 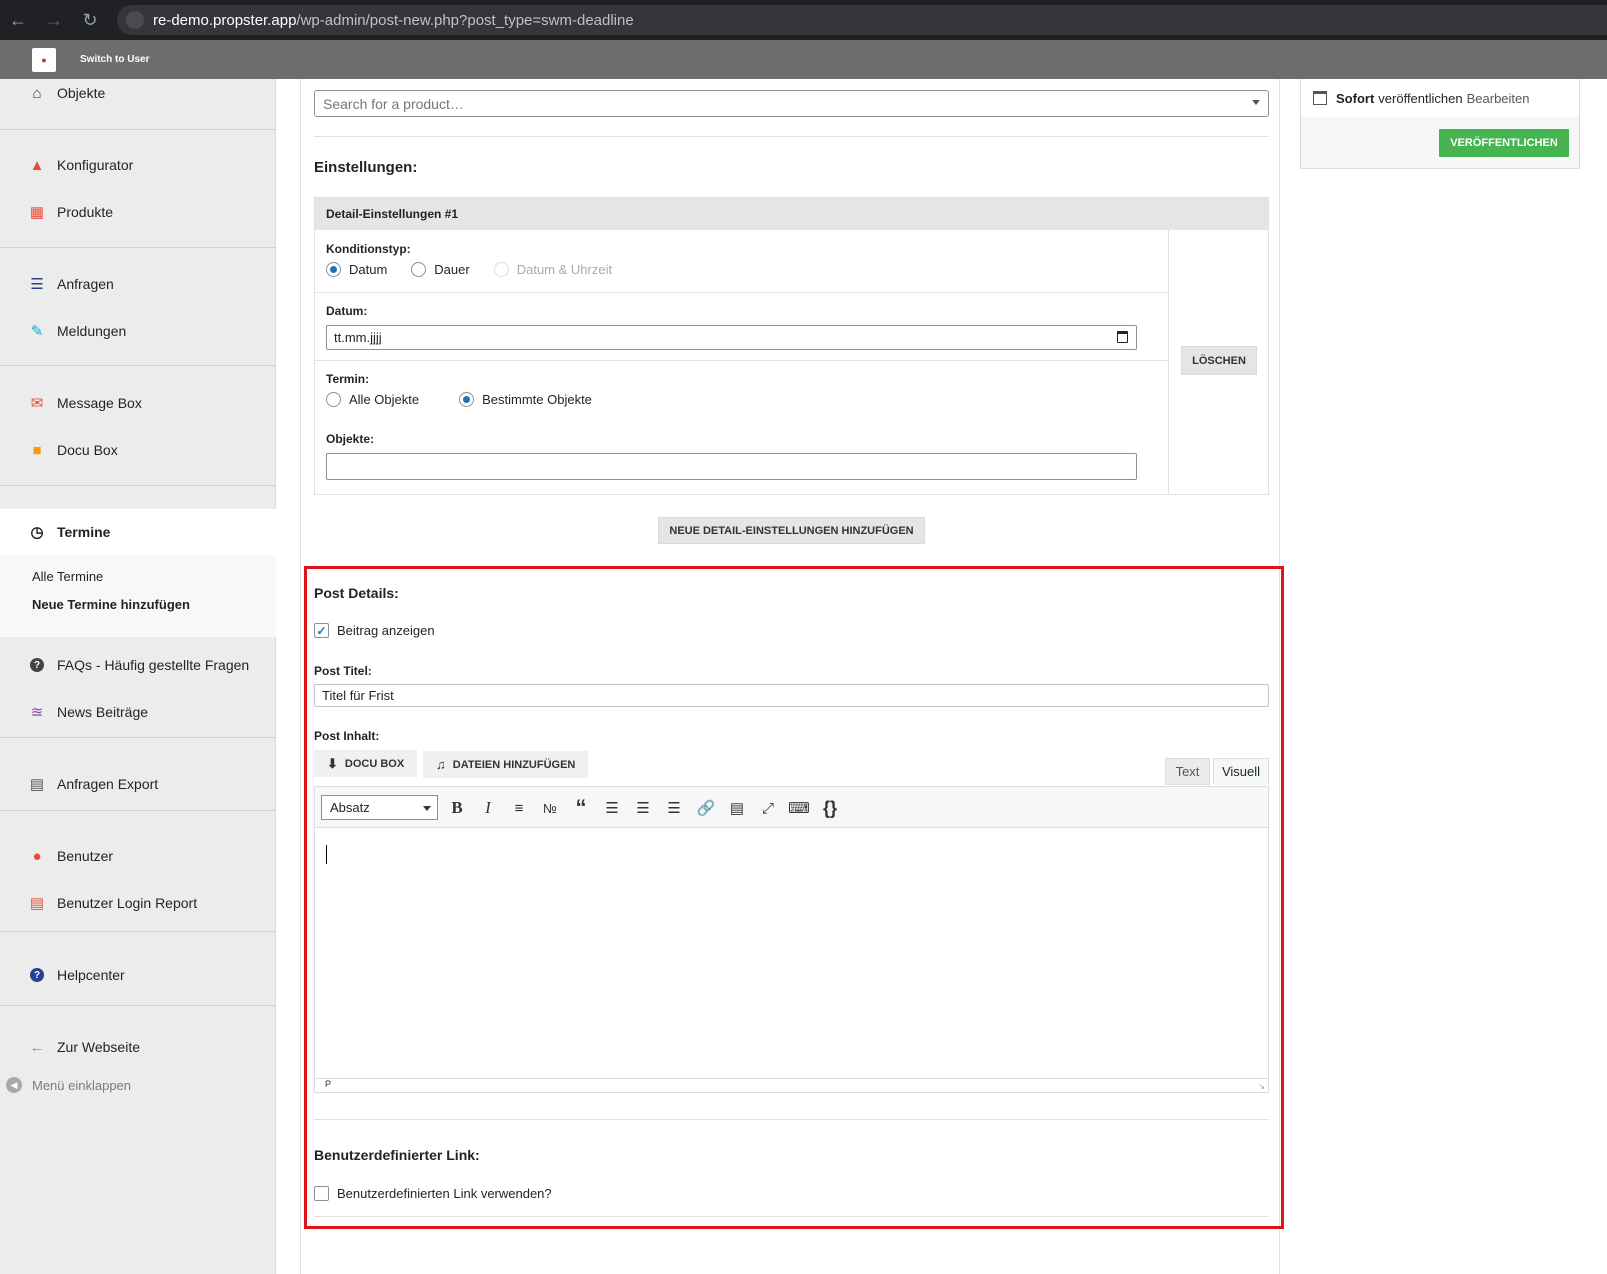 What do you see at coordinates (467, 399) in the screenshot?
I see `radio-bestimmte-objekte` at bounding box center [467, 399].